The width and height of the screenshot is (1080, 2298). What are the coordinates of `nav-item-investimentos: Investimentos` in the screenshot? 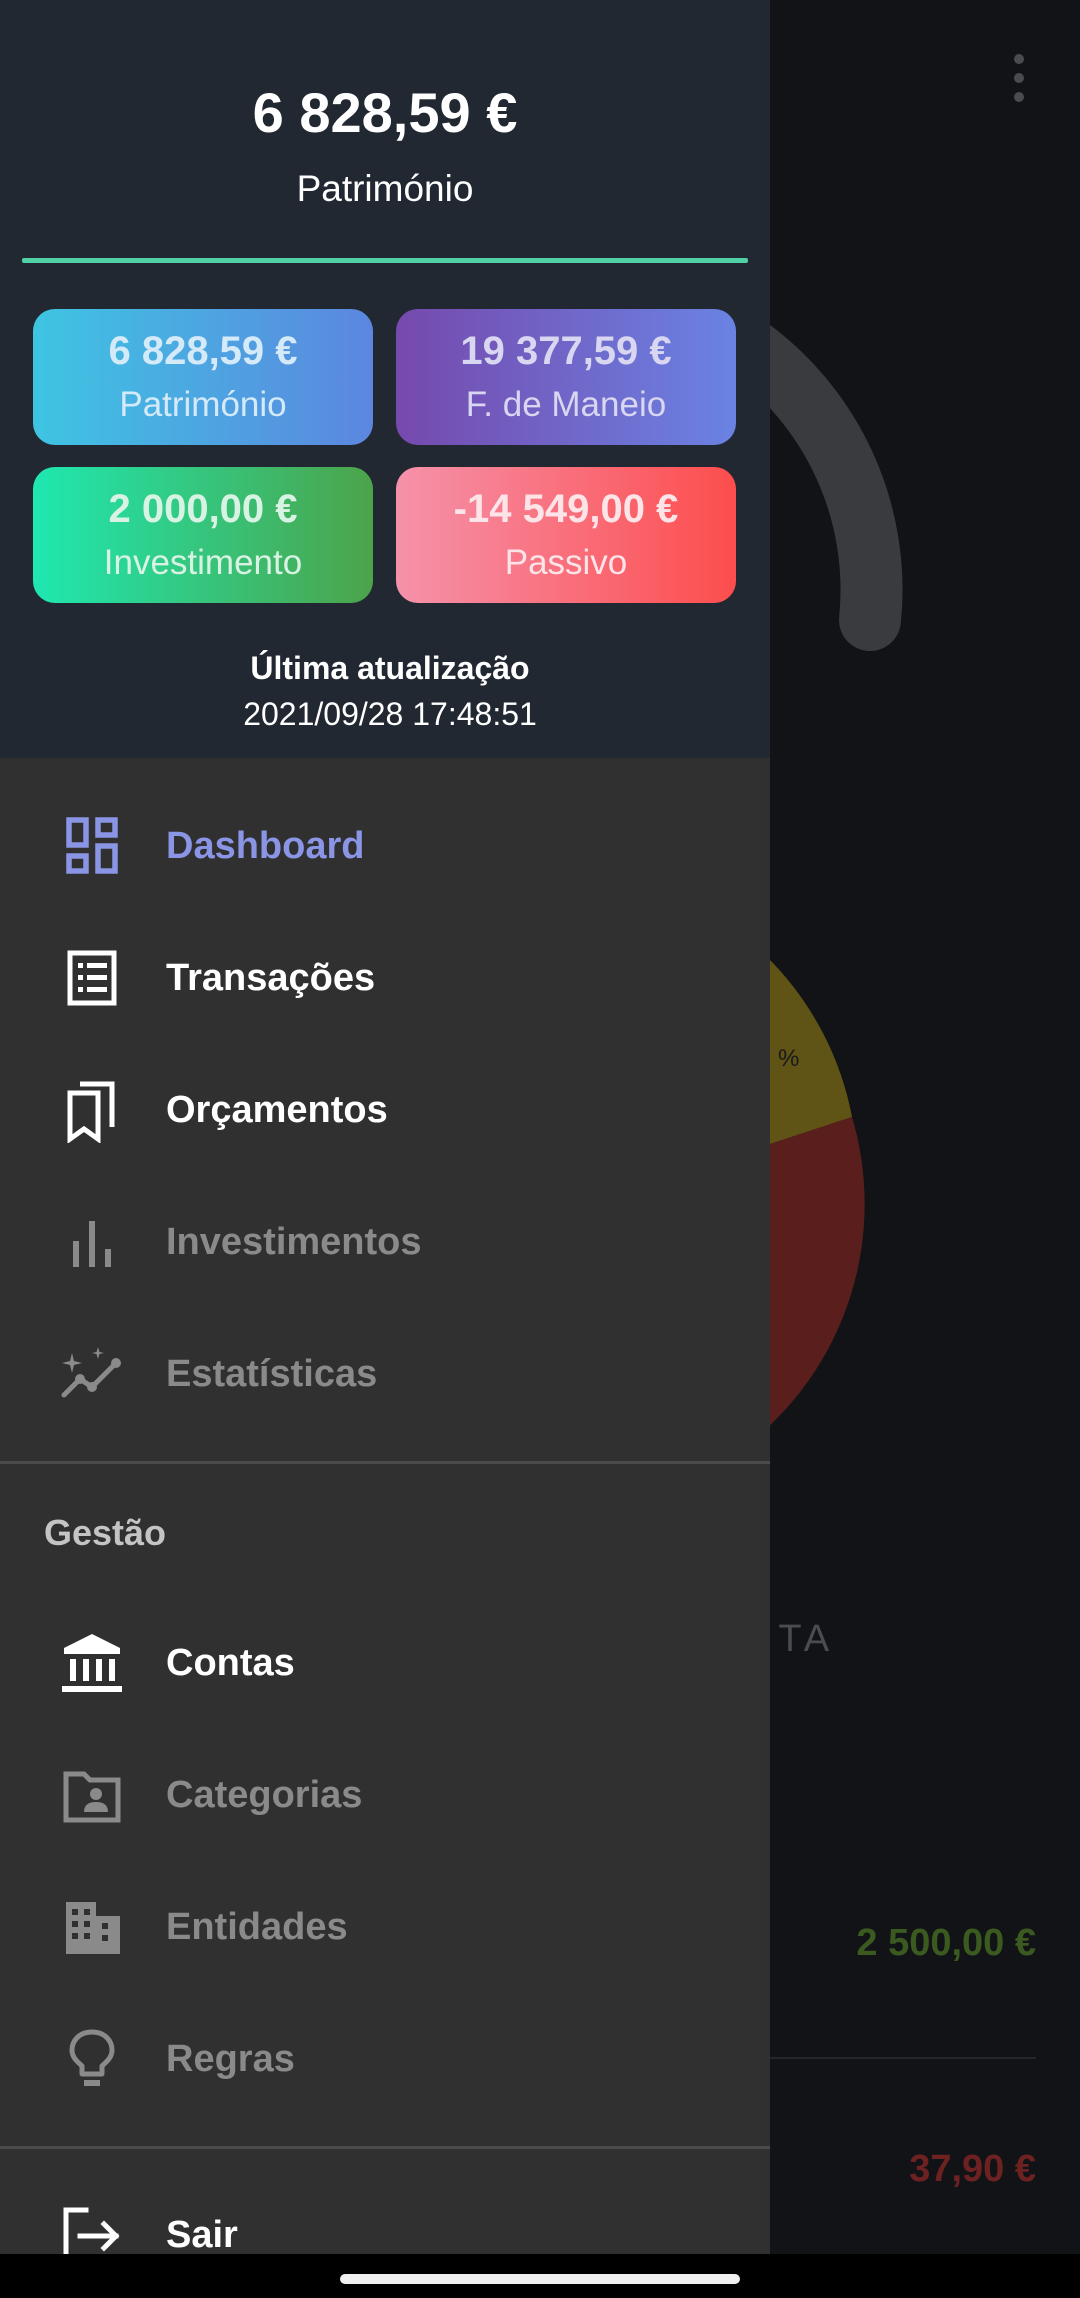 It's located at (385, 1243).